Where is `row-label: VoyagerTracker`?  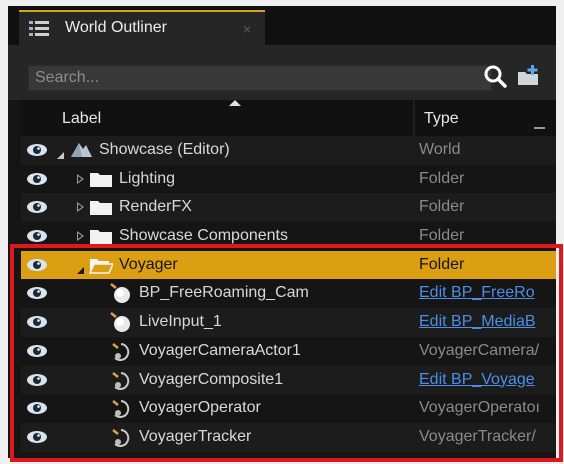 row-label: VoyagerTracker is located at coordinates (195, 436).